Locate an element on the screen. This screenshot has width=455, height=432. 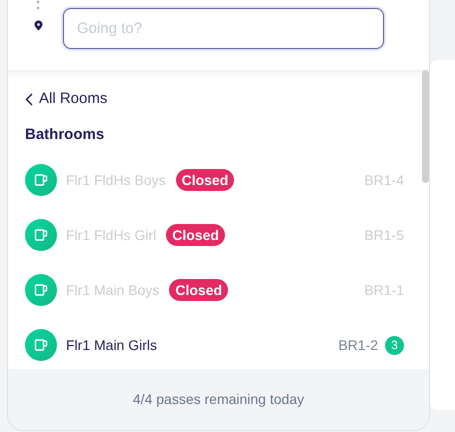
location-pin-icon is located at coordinates (38, 25).